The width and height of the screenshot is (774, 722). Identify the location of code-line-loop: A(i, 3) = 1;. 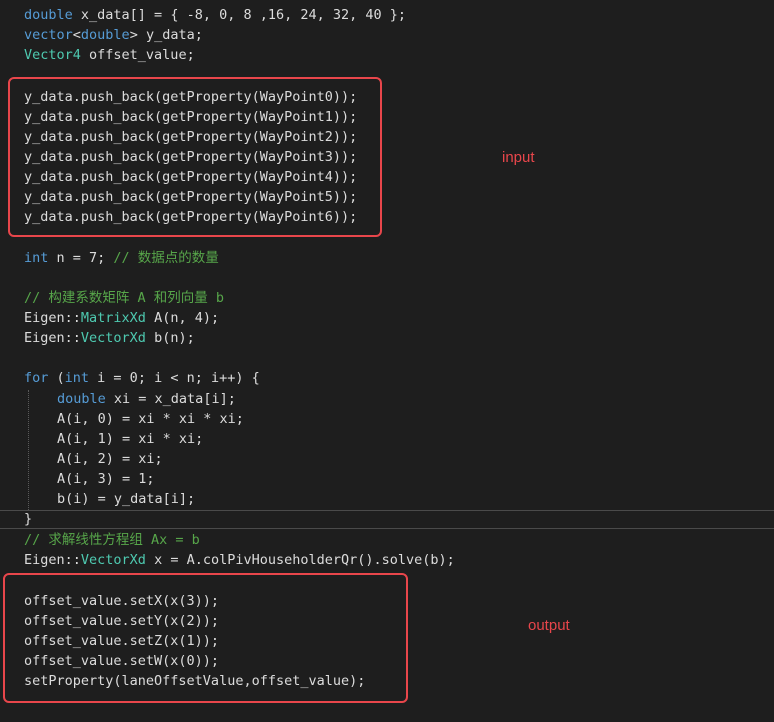
(106, 479).